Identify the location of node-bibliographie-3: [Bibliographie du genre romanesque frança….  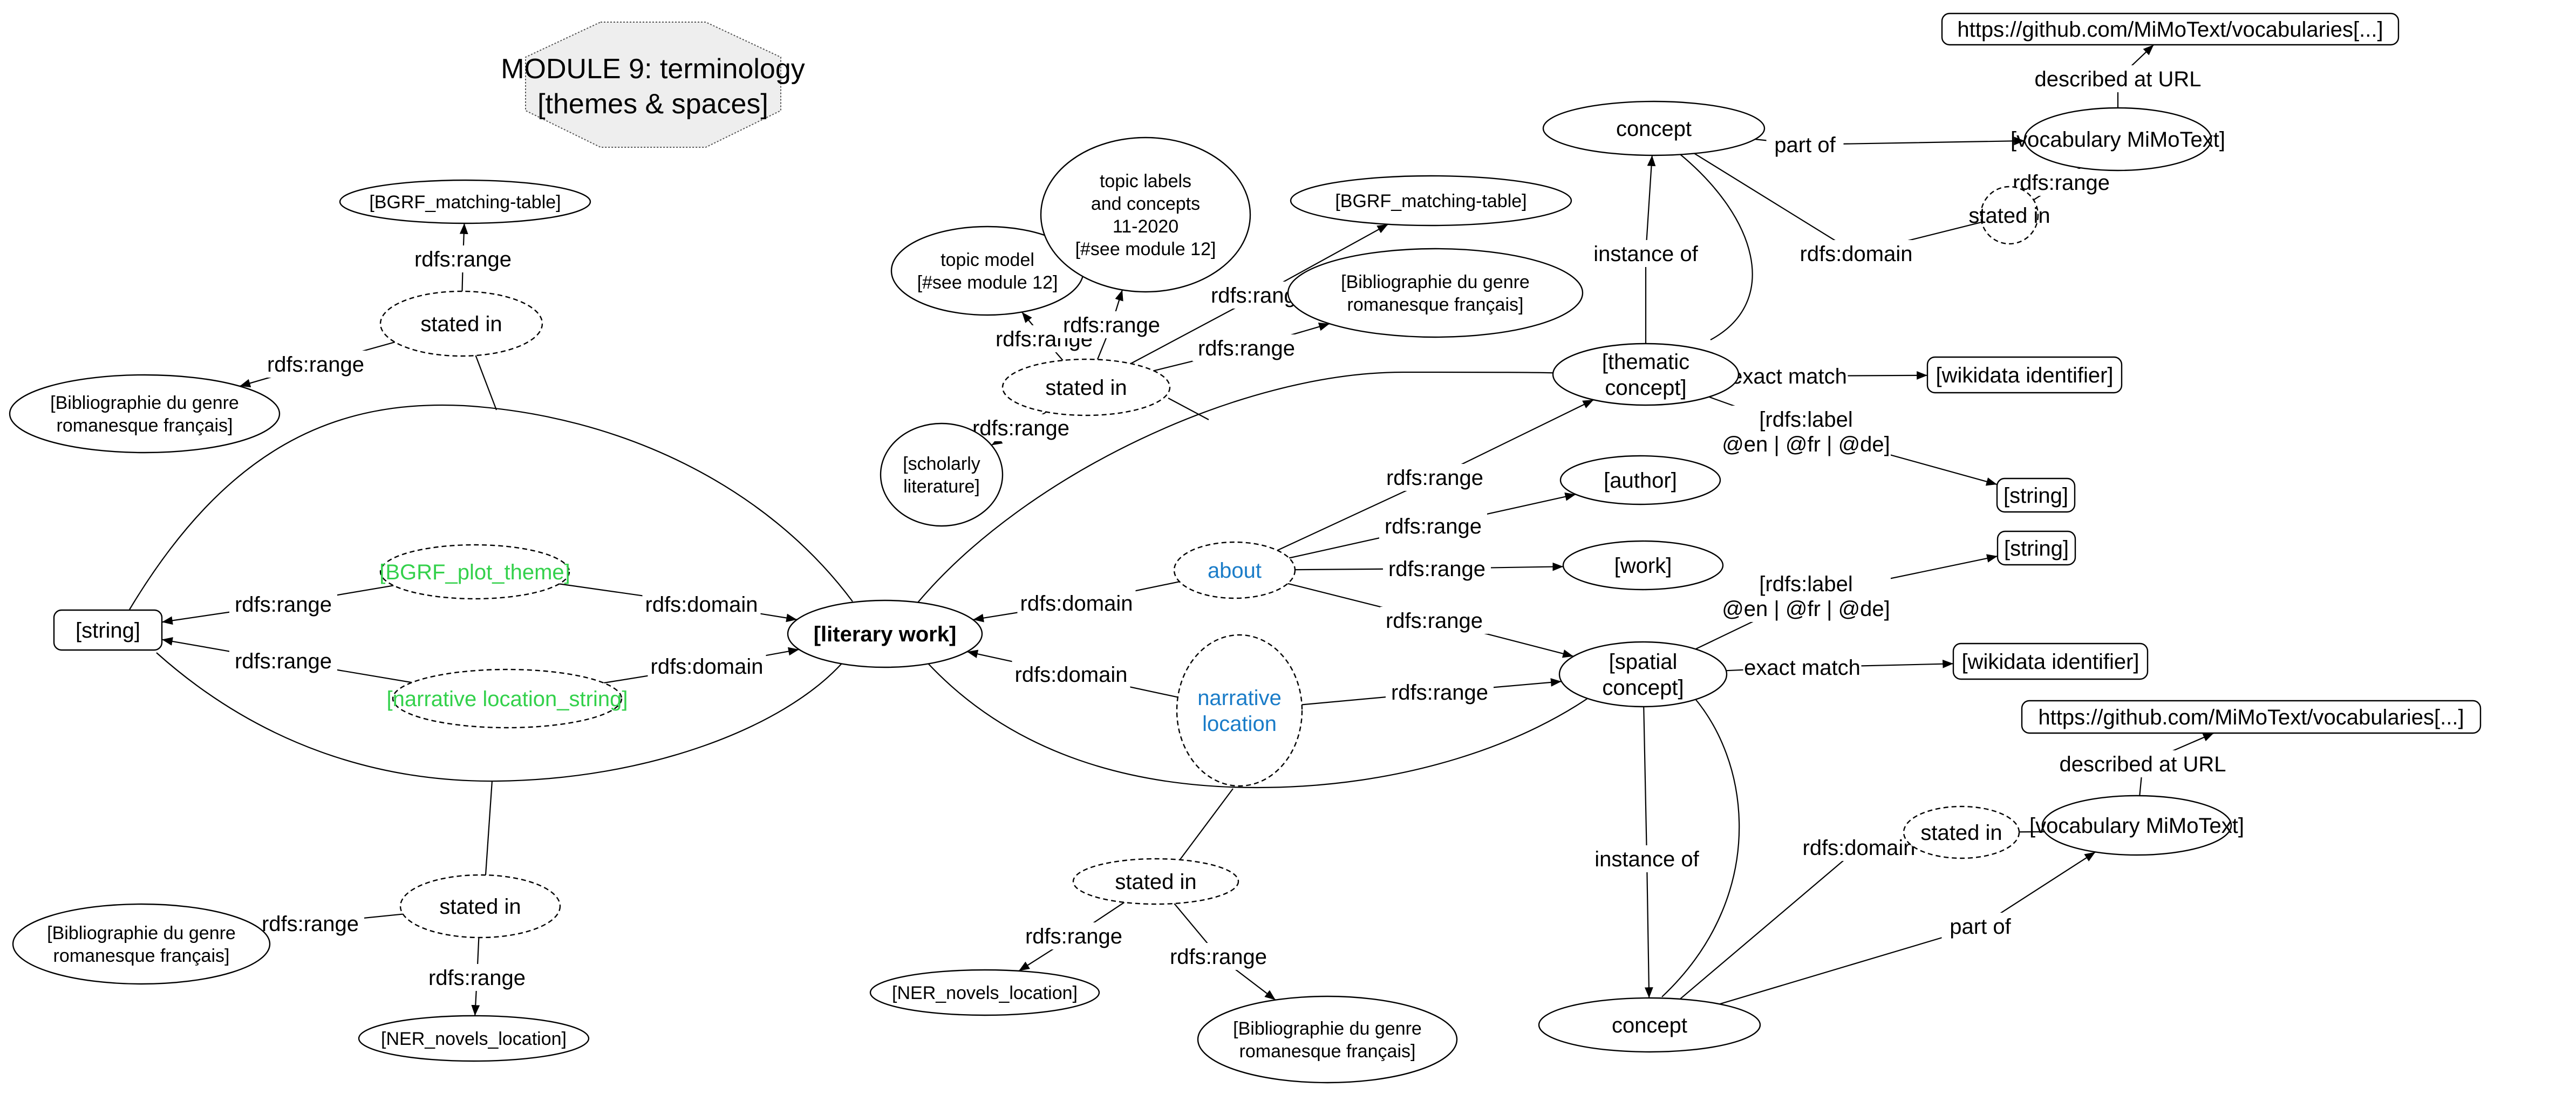
(1435, 293).